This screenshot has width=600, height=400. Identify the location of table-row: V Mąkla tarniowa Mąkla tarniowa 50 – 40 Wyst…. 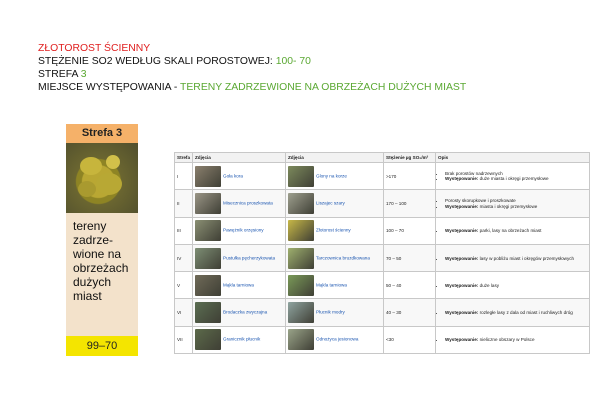
(382, 285).